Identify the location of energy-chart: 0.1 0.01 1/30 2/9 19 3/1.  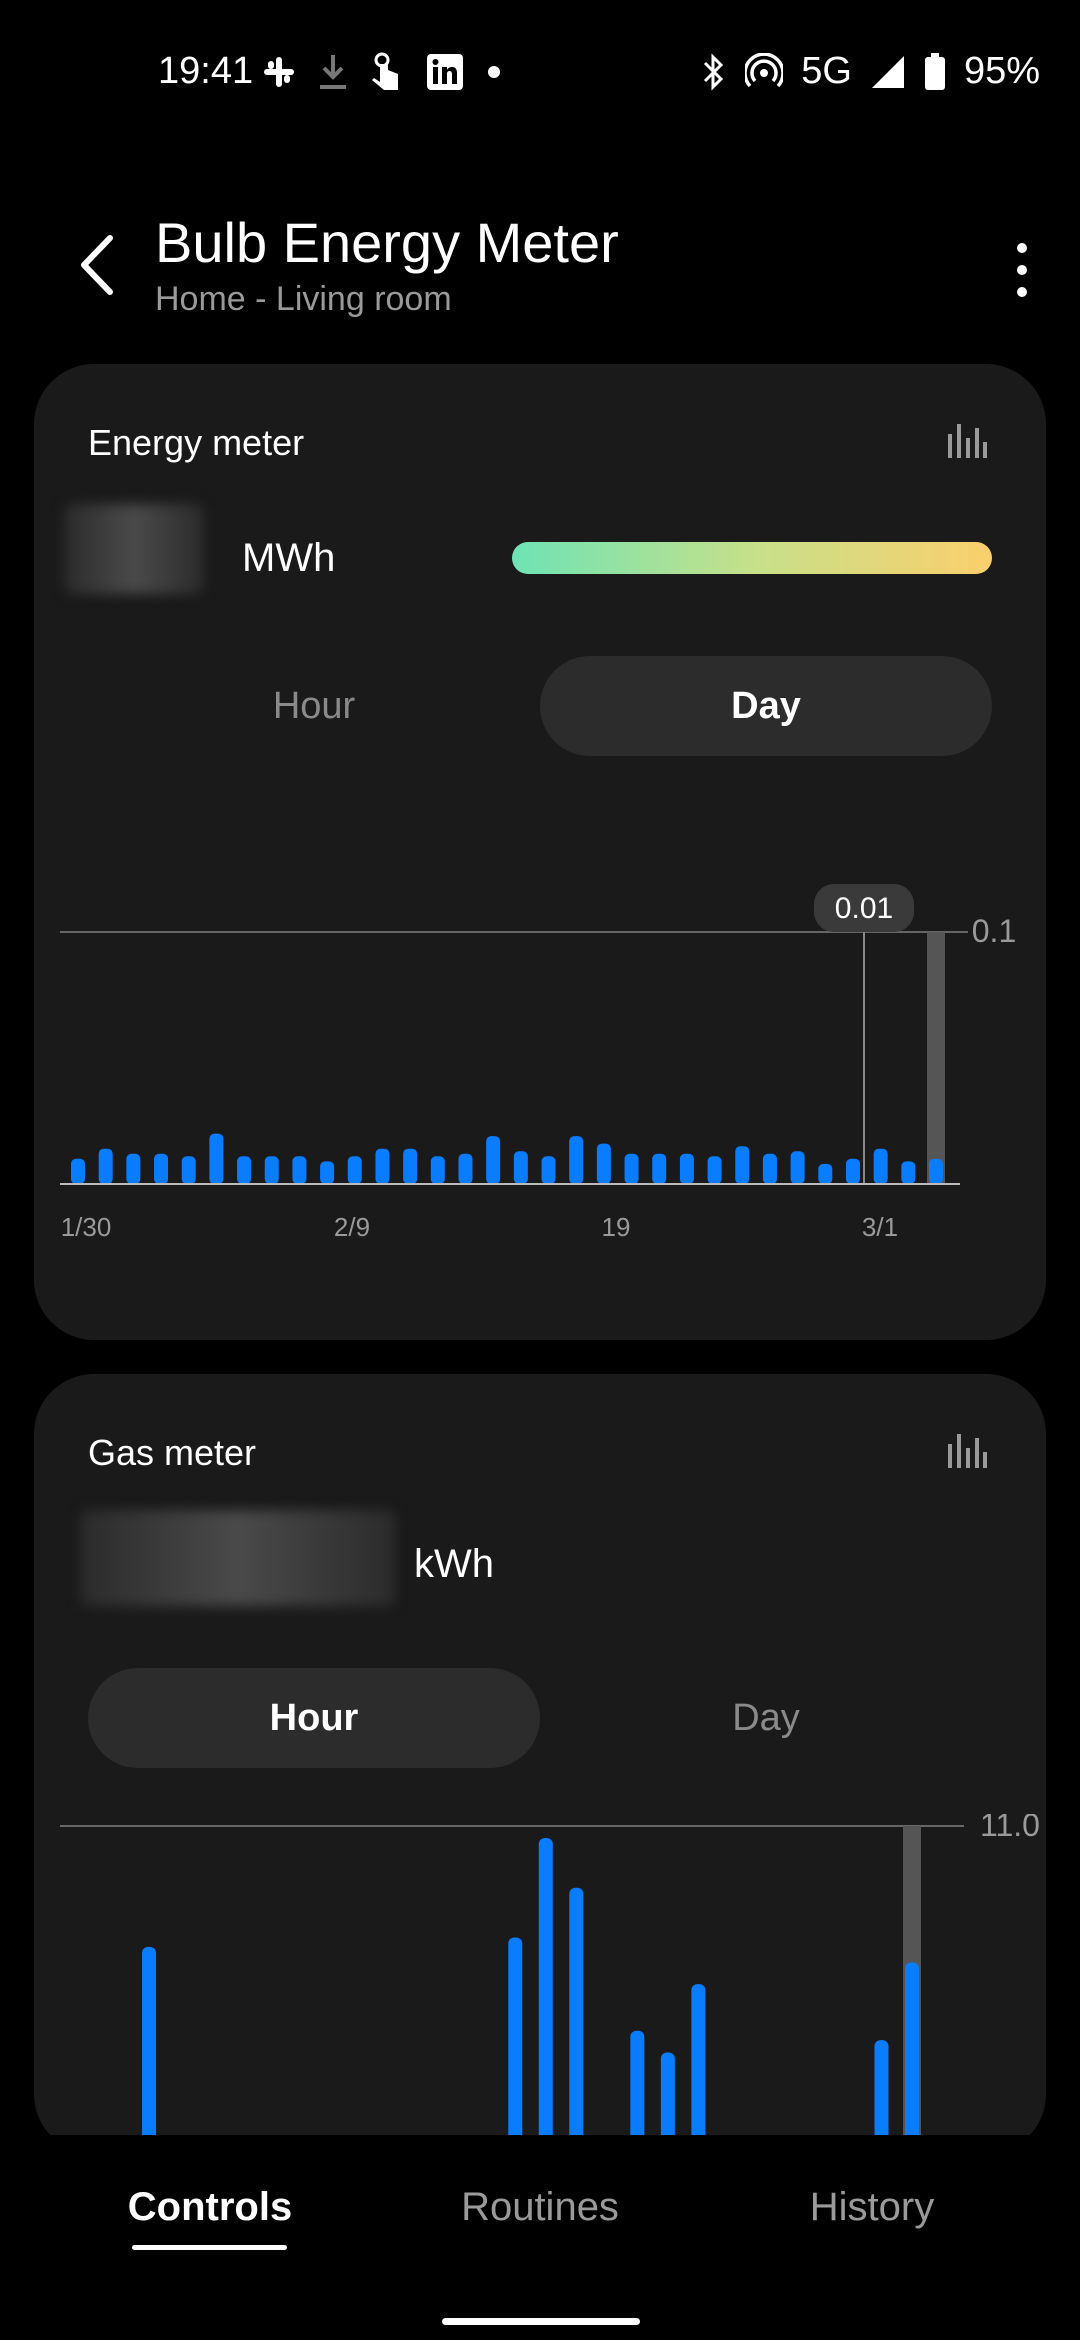
(538, 1063).